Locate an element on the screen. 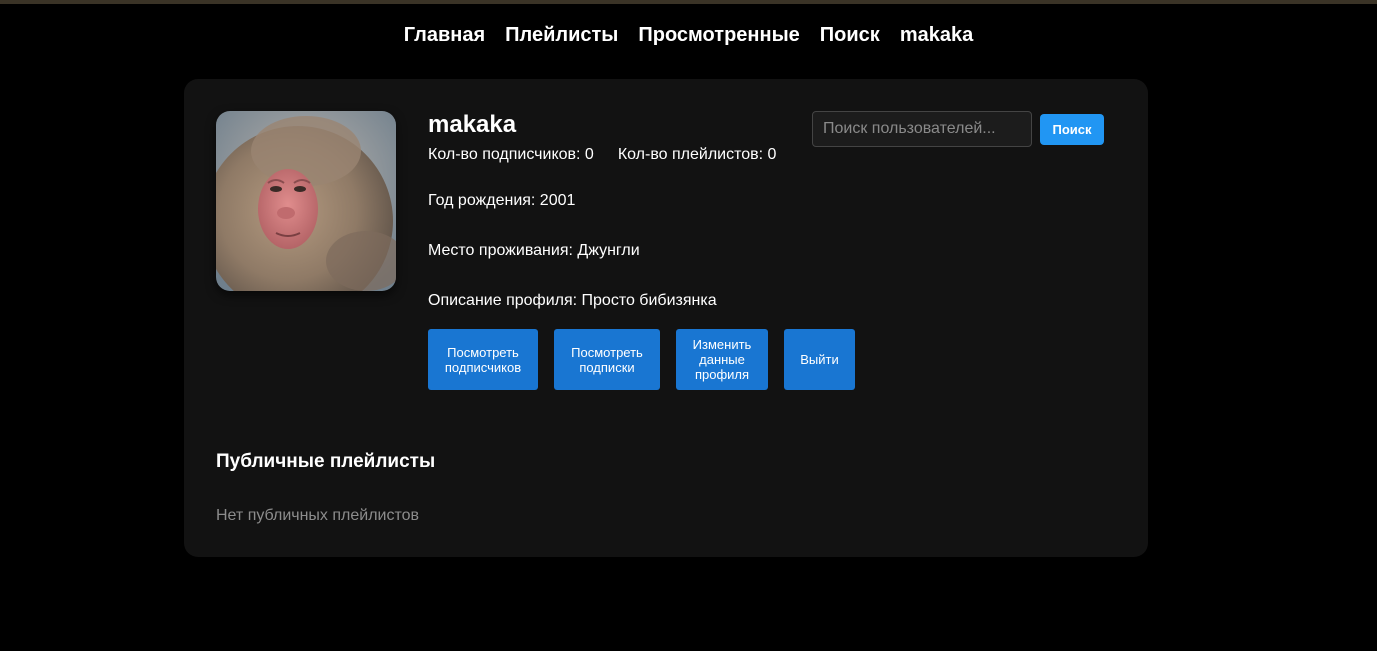 This screenshot has height=651, width=1377. nav-playlists: Плейлисты is located at coordinates (561, 35).